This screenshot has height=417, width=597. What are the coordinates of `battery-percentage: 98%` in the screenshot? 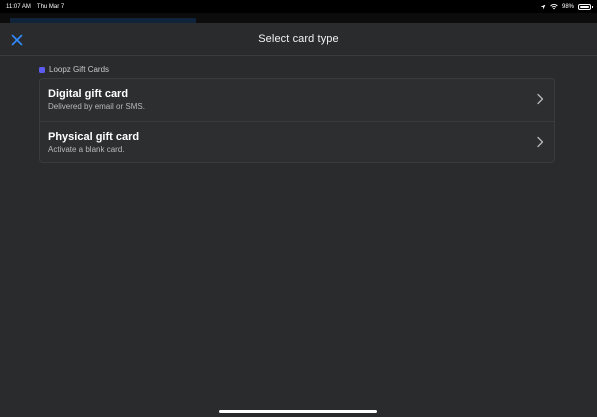 It's located at (567, 6).